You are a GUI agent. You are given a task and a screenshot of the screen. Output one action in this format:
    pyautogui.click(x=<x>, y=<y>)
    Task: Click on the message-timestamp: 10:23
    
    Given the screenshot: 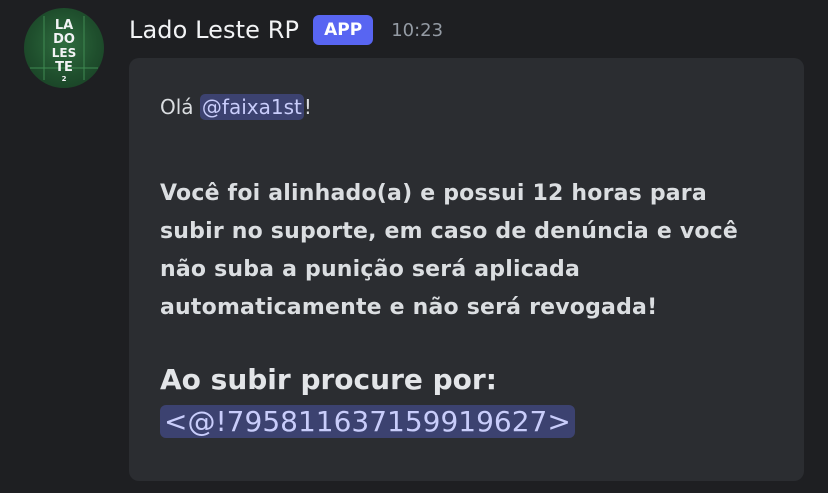 What is the action you would take?
    pyautogui.click(x=417, y=30)
    